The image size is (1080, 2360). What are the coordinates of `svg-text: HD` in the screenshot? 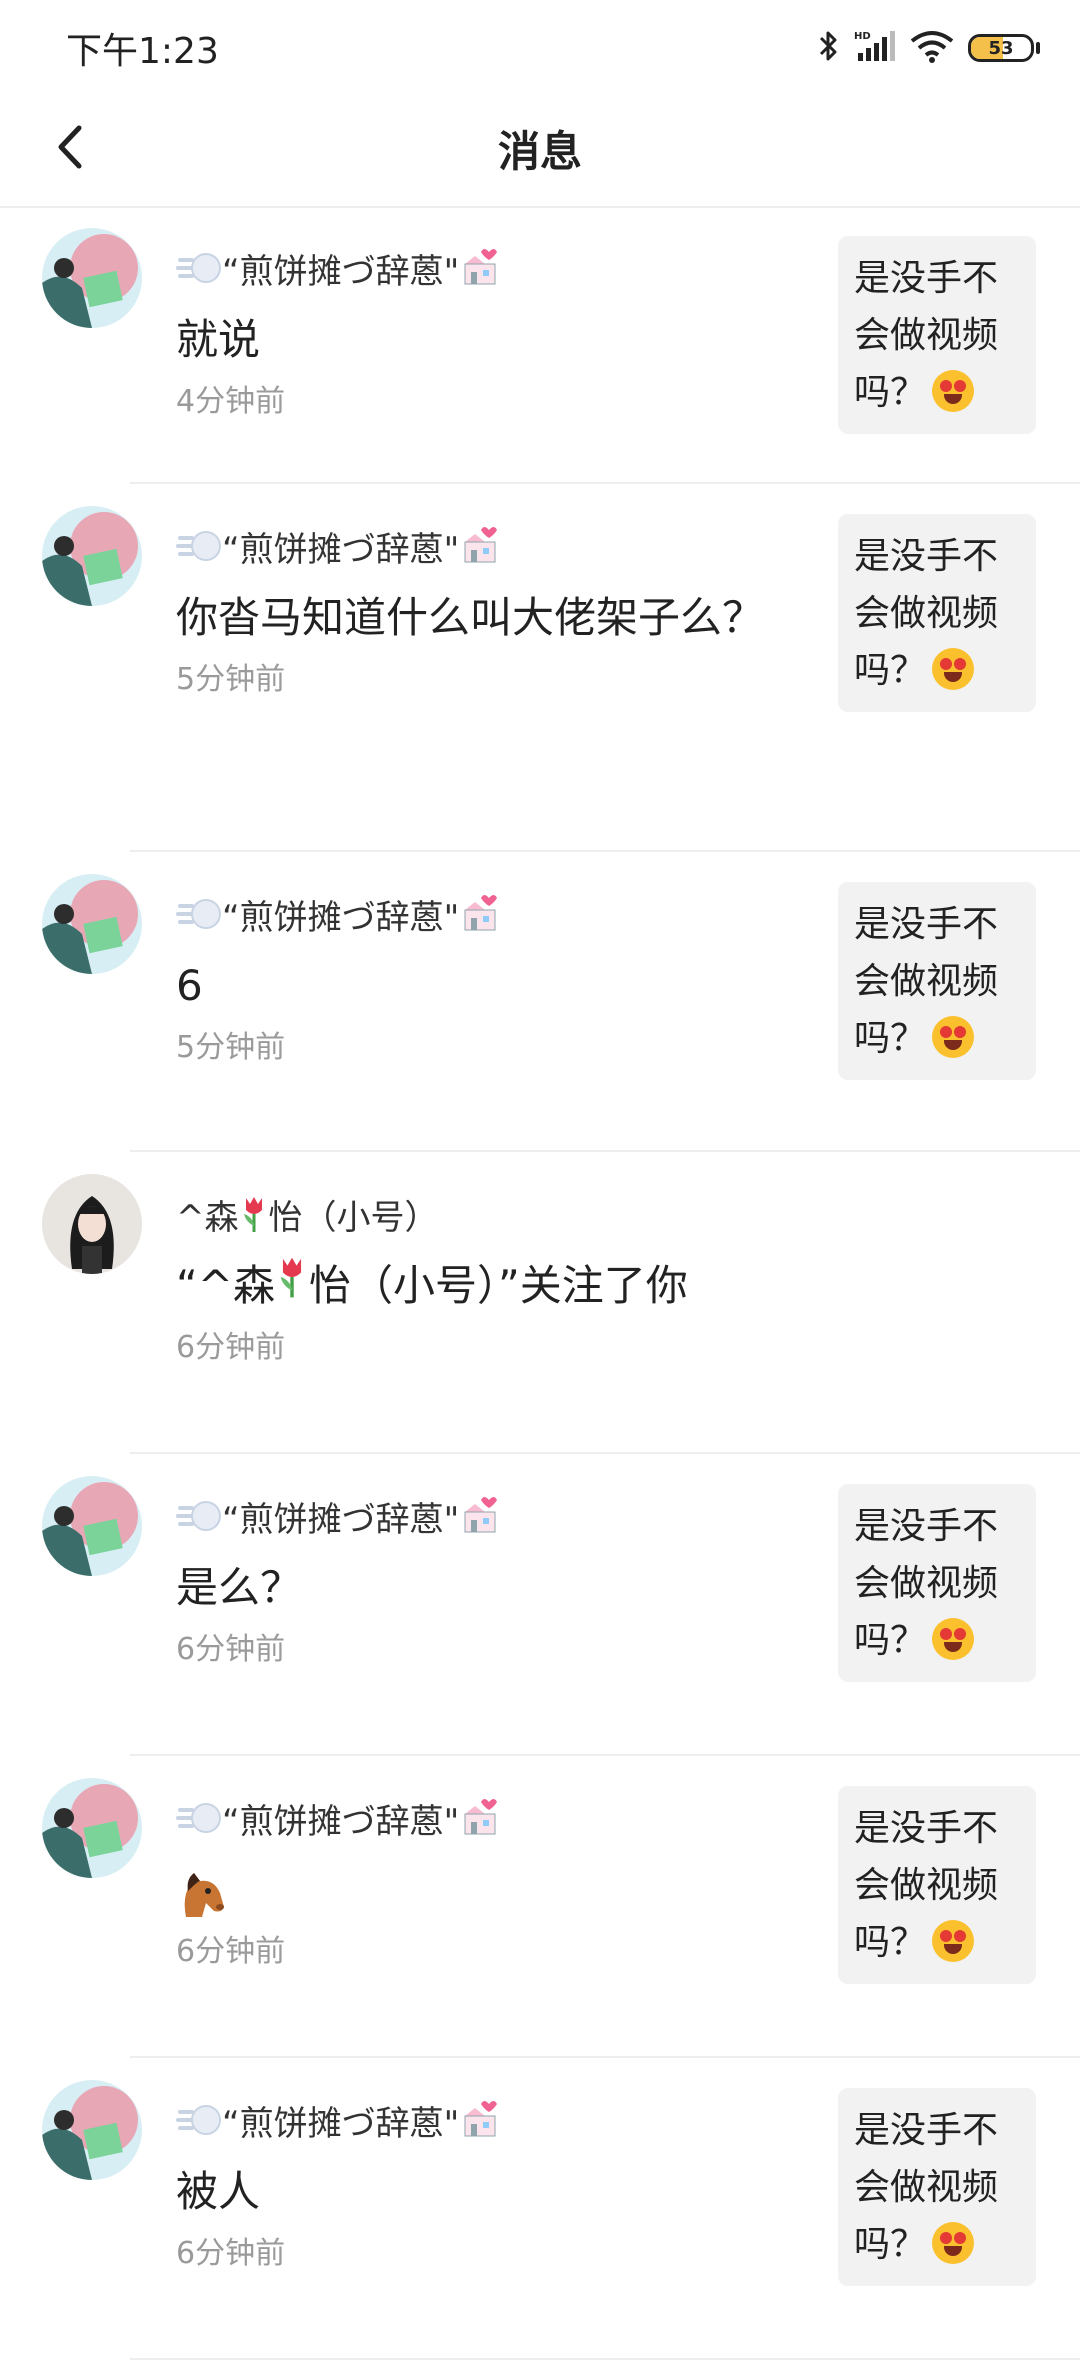 It's located at (862, 36).